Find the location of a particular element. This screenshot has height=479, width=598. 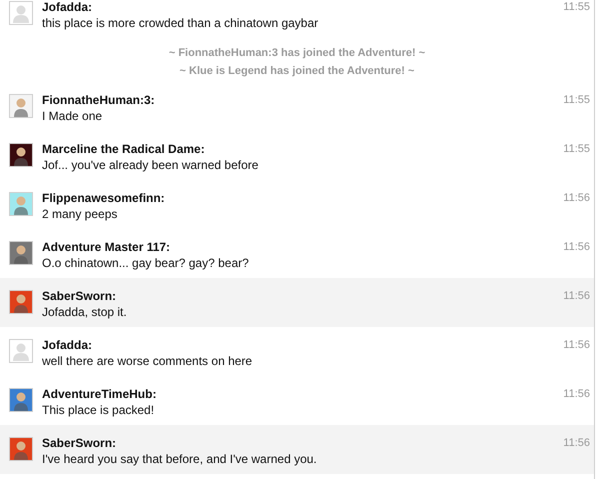

username: FionnatheHuman:3: is located at coordinates (99, 100).